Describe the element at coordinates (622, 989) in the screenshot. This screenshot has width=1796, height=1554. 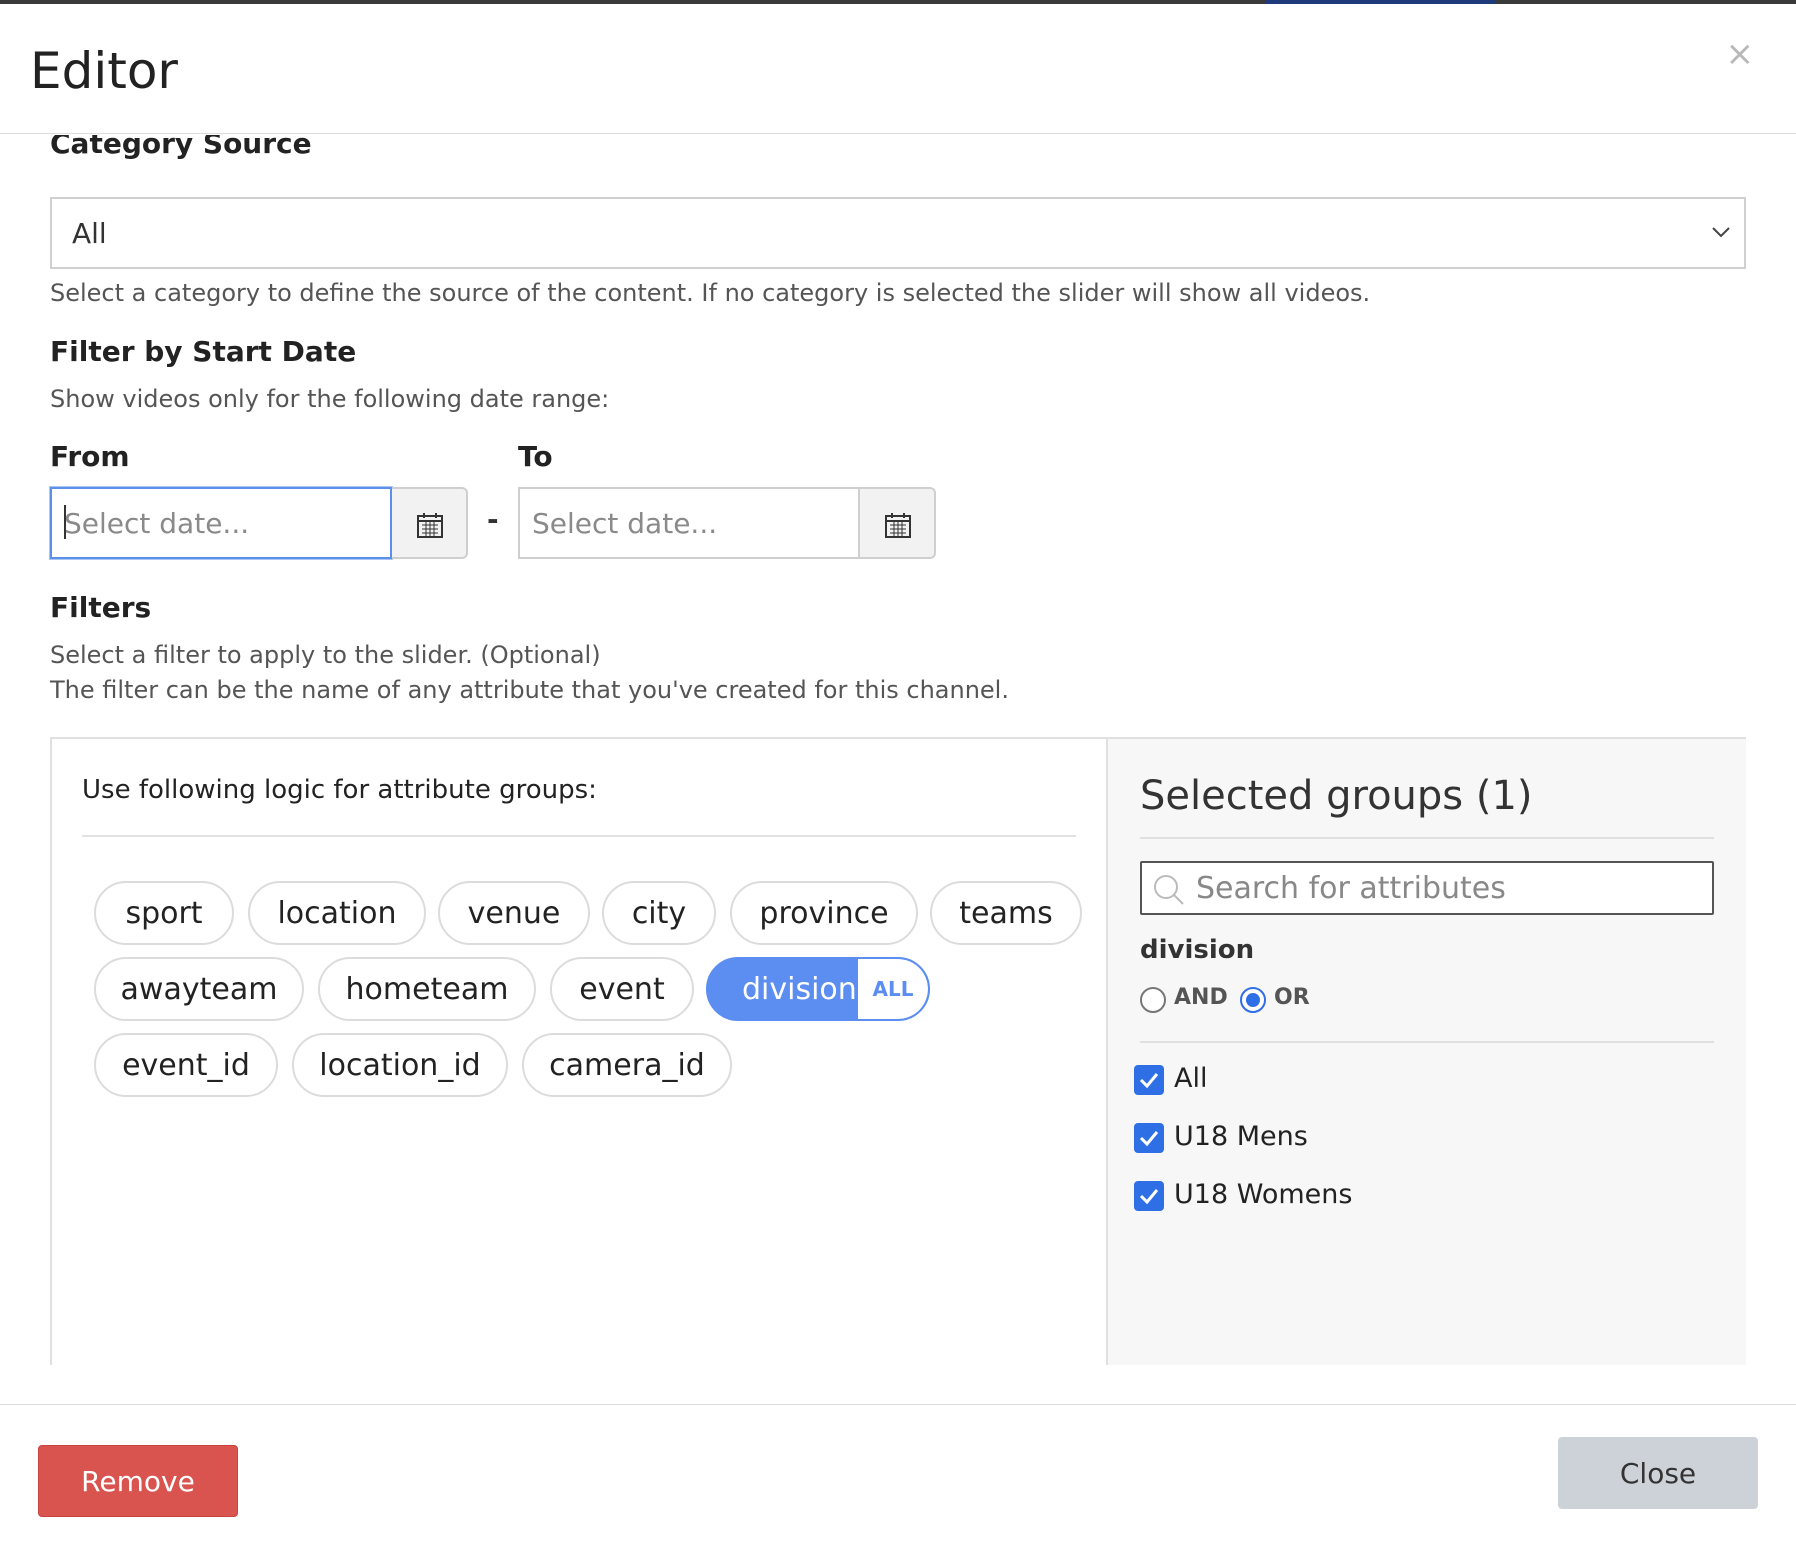
I see `chip-event: event` at that location.